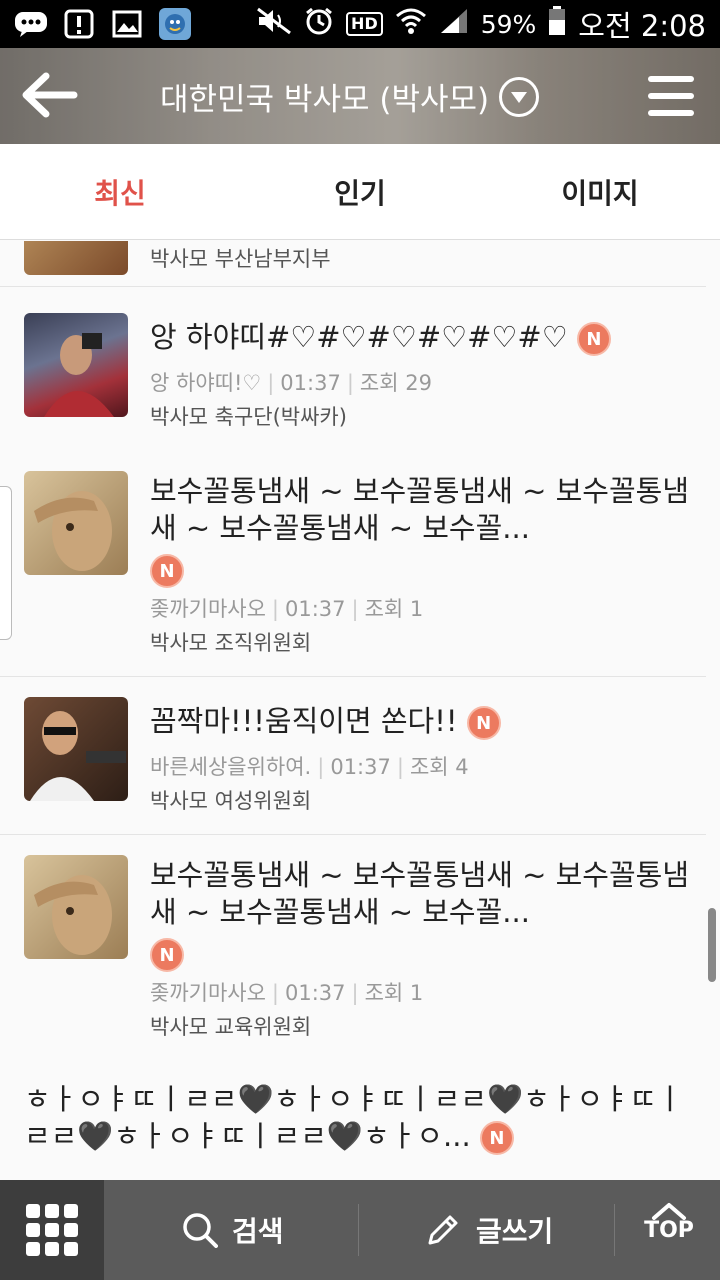 This screenshot has width=720, height=1280. I want to click on post-club: 박사모 축구단(박싸카), so click(248, 417).